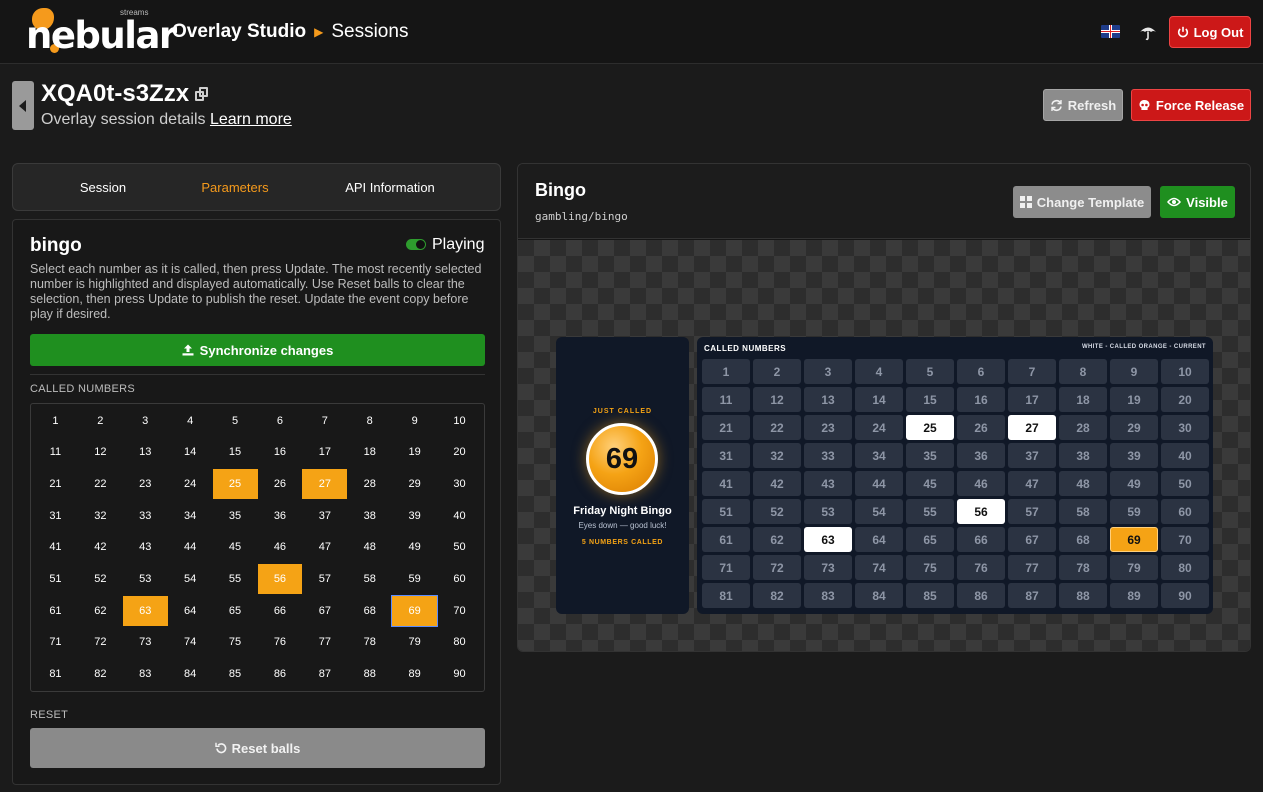  Describe the element at coordinates (55, 643) in the screenshot. I see `number-toggle-71: 71` at that location.